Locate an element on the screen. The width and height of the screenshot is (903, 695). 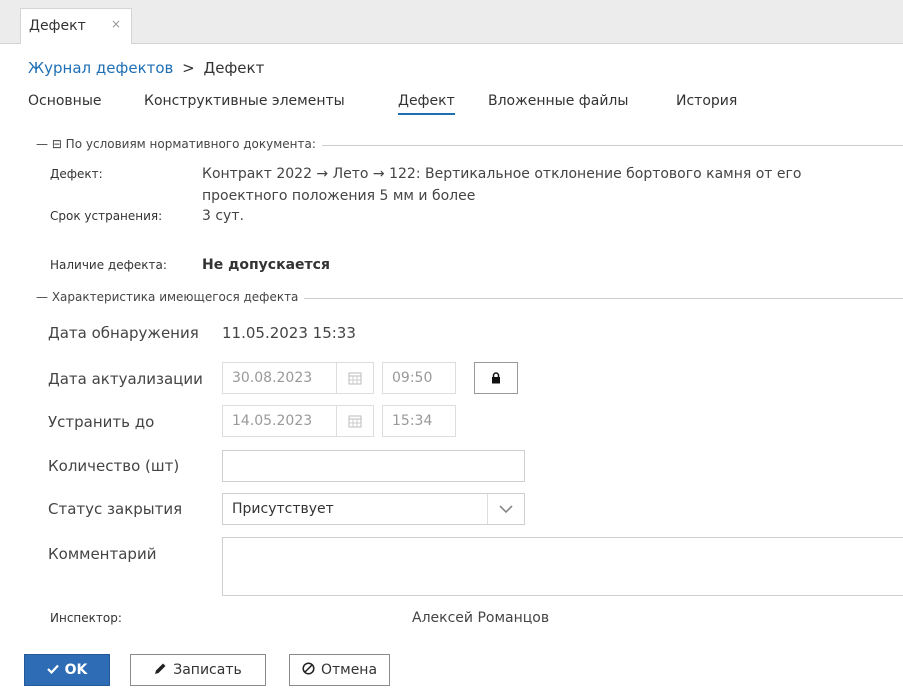
save-button: Записать is located at coordinates (198, 670).